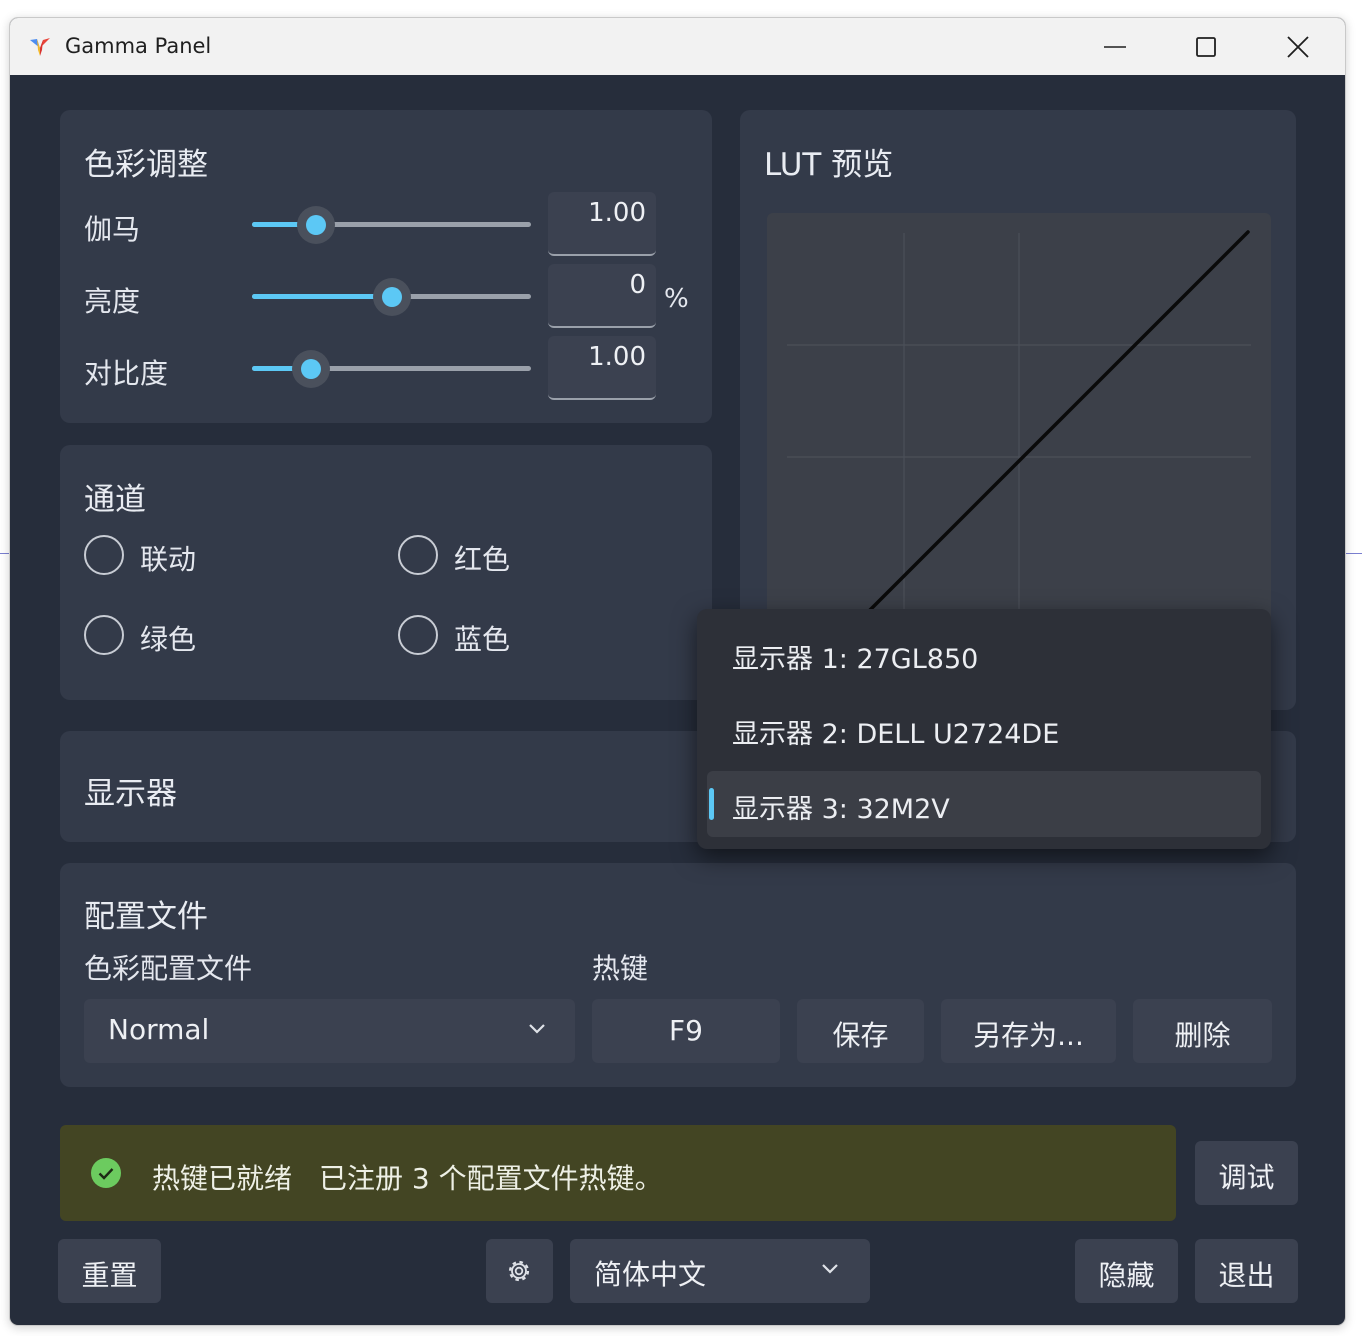  What do you see at coordinates (650, 1274) in the screenshot?
I see `language-select-value: 简体中文` at bounding box center [650, 1274].